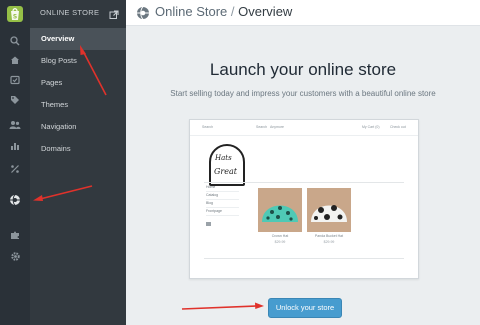  Describe the element at coordinates (15, 256) in the screenshot. I see `settings-icon` at that location.